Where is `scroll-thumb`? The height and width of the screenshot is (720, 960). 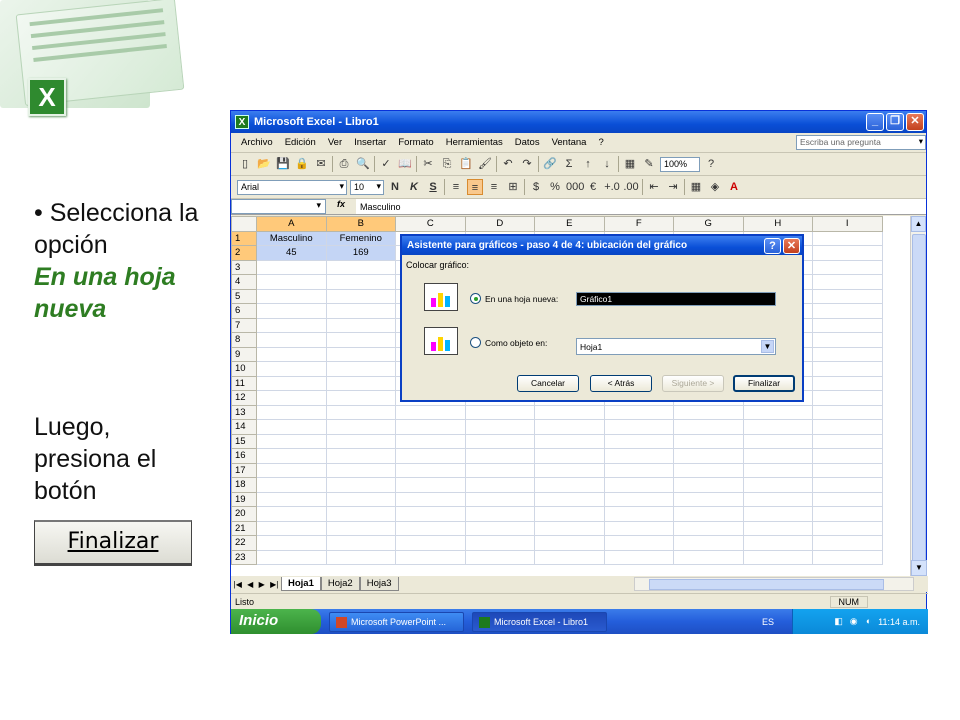 scroll-thumb is located at coordinates (919, 399).